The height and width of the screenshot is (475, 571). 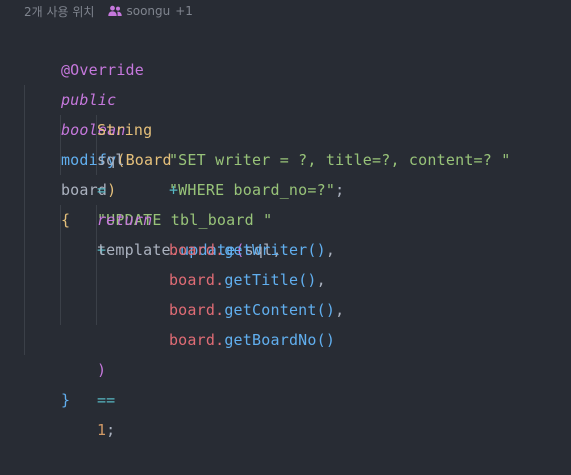 I want to click on code-line-comparison: ) == 1;, so click(x=87, y=382).